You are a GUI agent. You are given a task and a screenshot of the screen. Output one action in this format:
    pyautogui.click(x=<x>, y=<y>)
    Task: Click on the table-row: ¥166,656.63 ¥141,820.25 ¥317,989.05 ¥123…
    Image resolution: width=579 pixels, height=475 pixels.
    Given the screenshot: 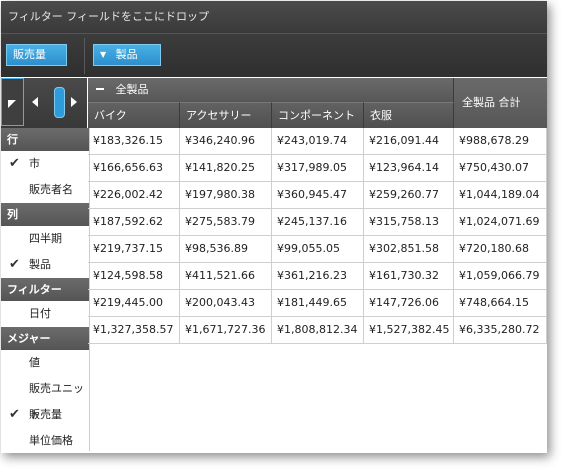 What is the action you would take?
    pyautogui.click(x=317, y=168)
    